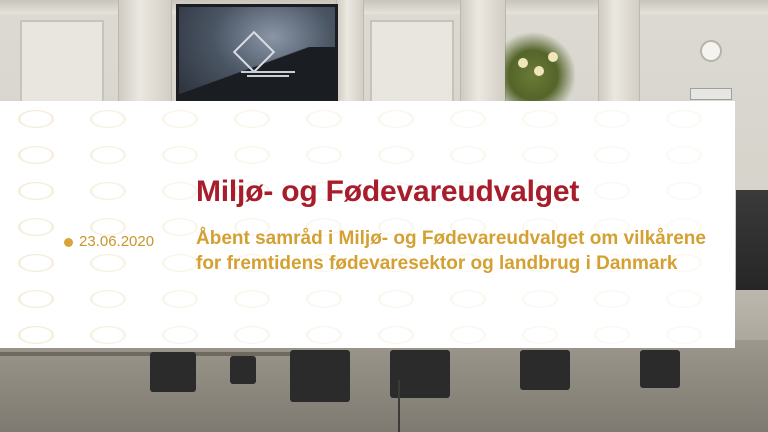 The image size is (768, 432). I want to click on meeting-date: 23.06.2020, so click(117, 241).